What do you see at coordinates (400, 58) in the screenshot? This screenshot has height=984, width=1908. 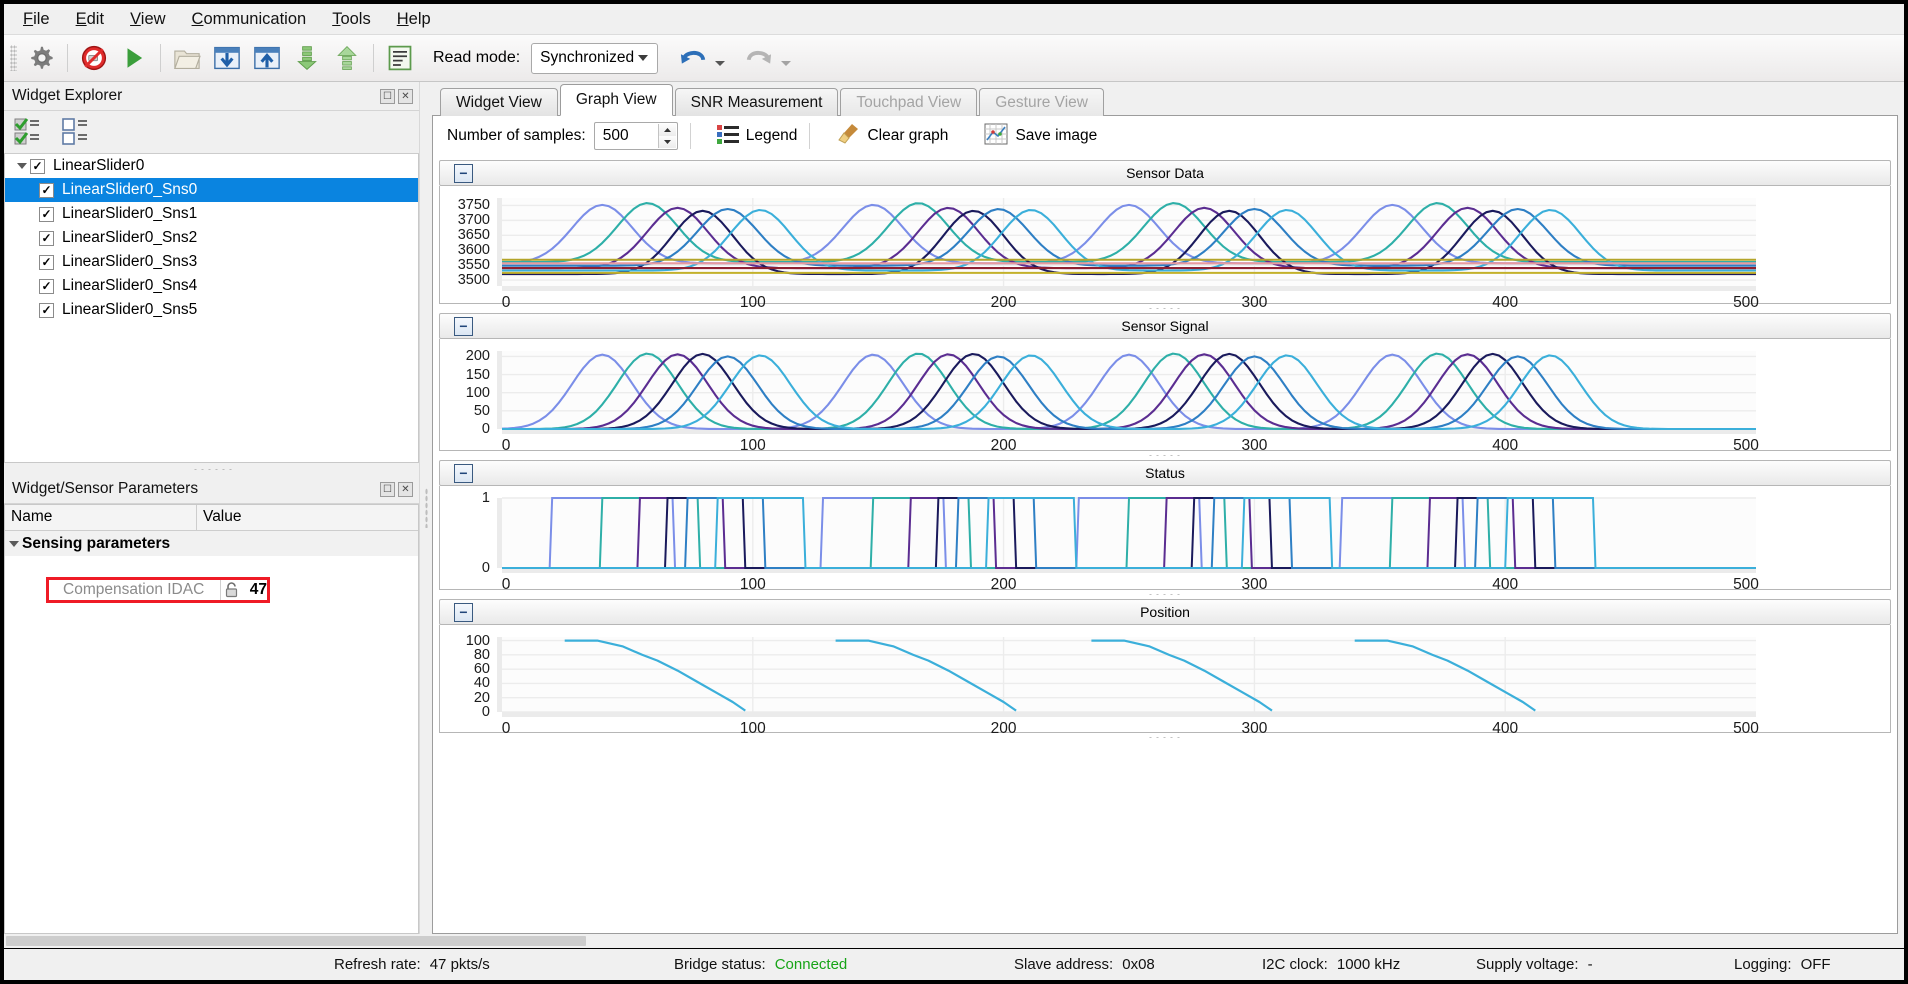 I see `log-file-icon` at bounding box center [400, 58].